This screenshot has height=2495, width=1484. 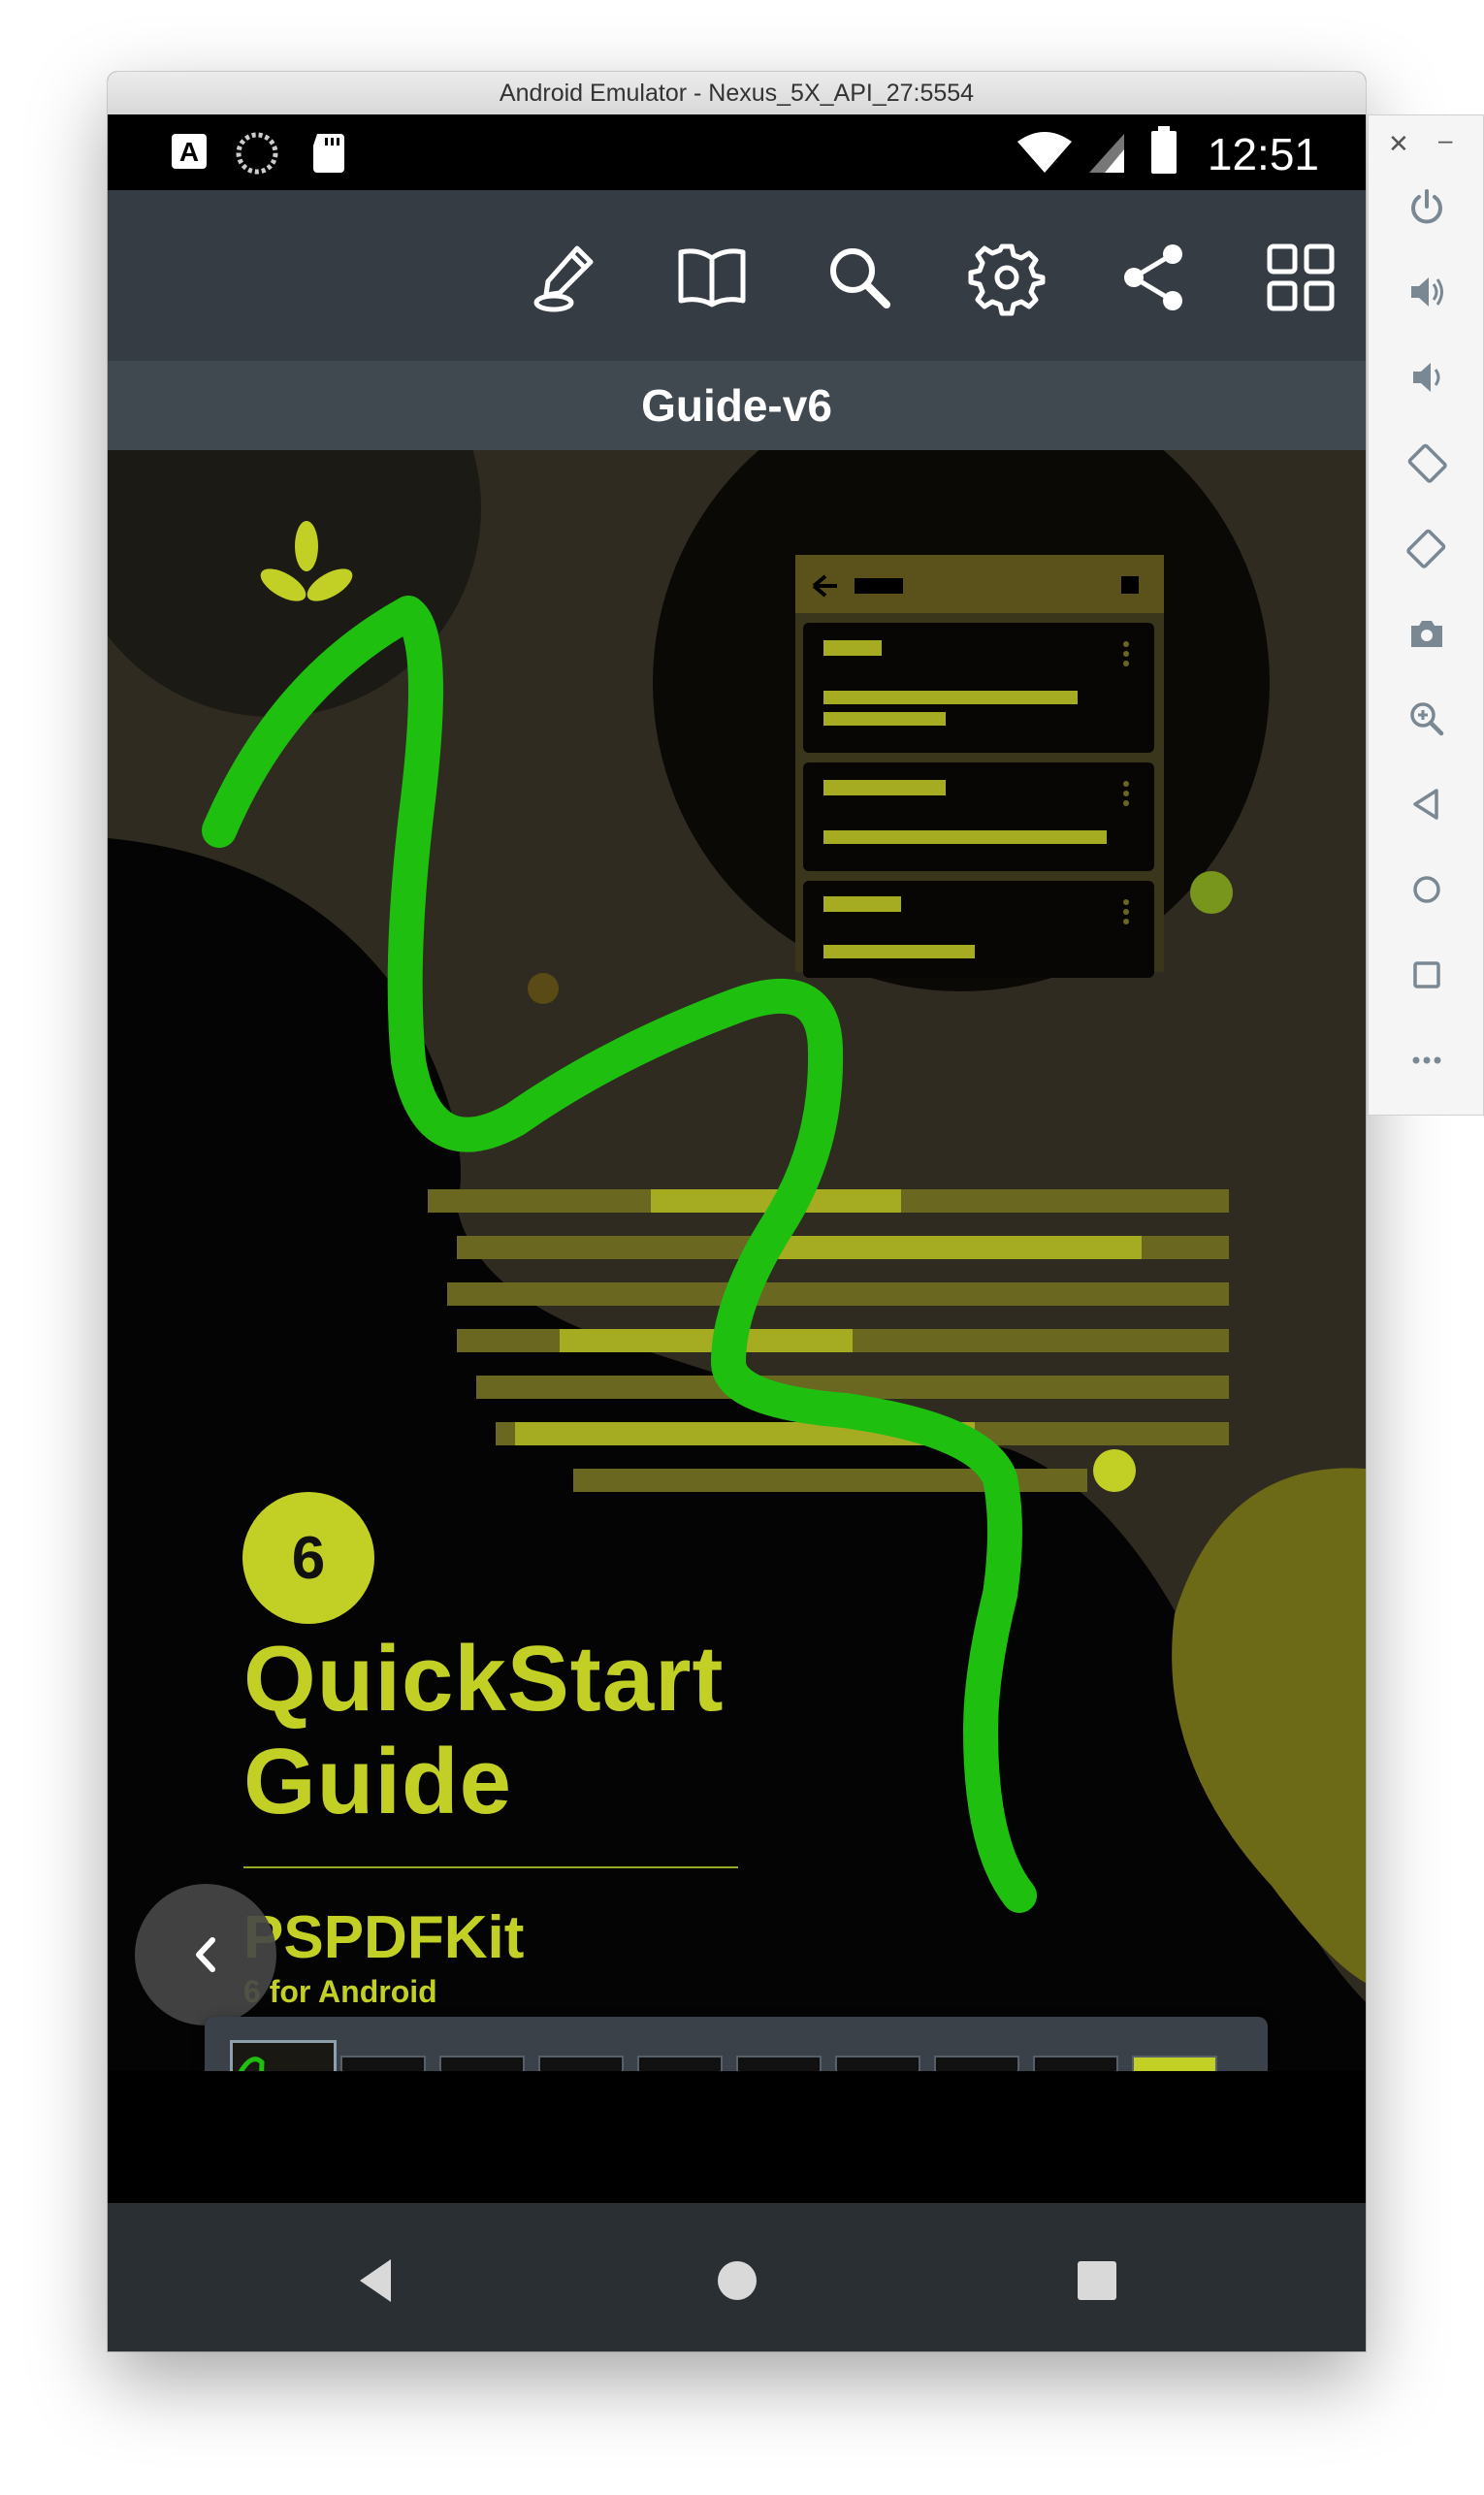 I want to click on window-titlebar: Android Emulator - Nexus_5X_API_27:5554, so click(x=737, y=93).